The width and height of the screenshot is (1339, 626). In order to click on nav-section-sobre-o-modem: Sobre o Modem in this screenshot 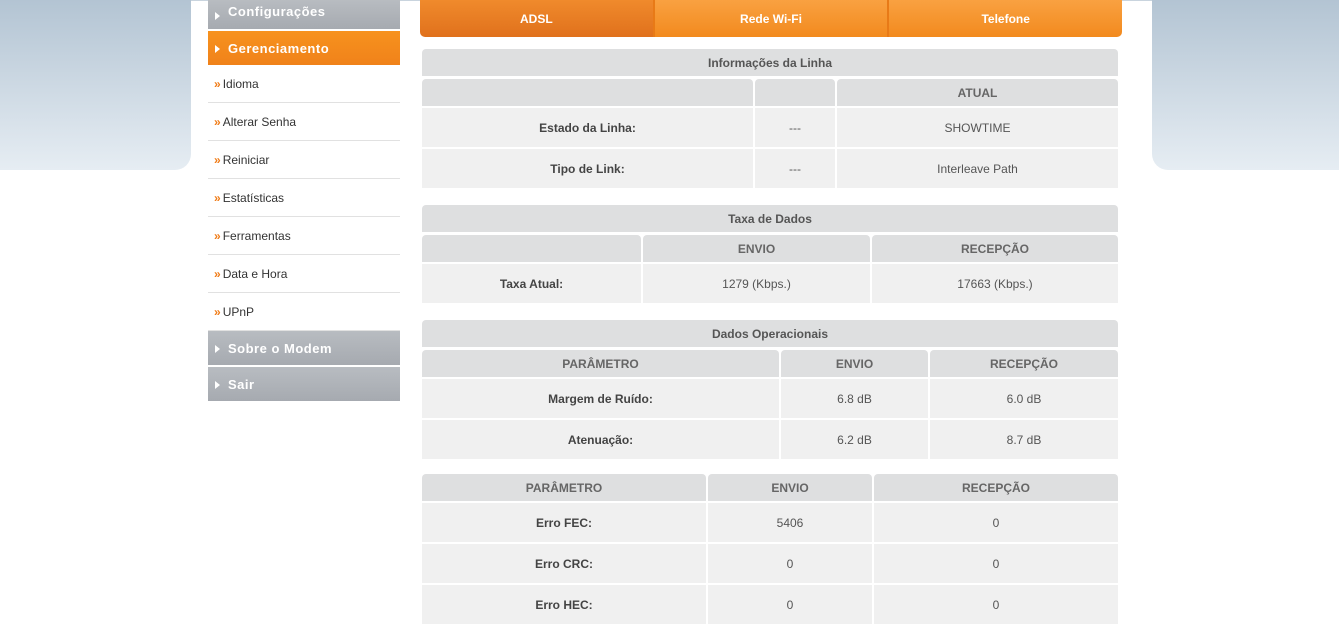, I will do `click(304, 348)`.